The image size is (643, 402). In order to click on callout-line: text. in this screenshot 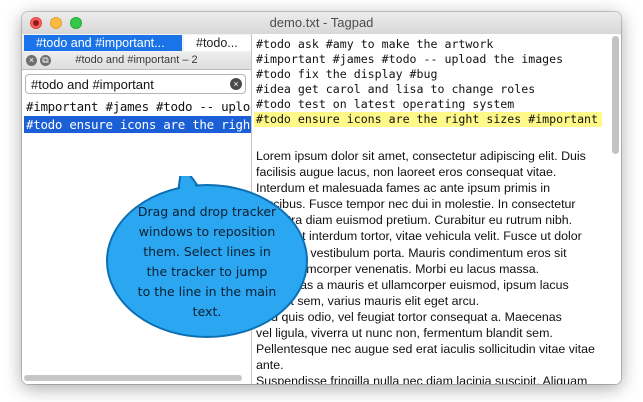, I will do `click(207, 311)`.